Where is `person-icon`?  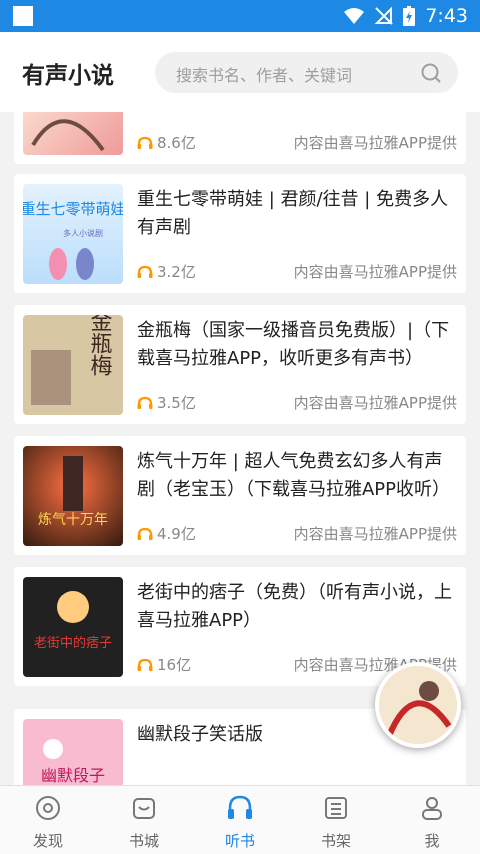 person-icon is located at coordinates (432, 808).